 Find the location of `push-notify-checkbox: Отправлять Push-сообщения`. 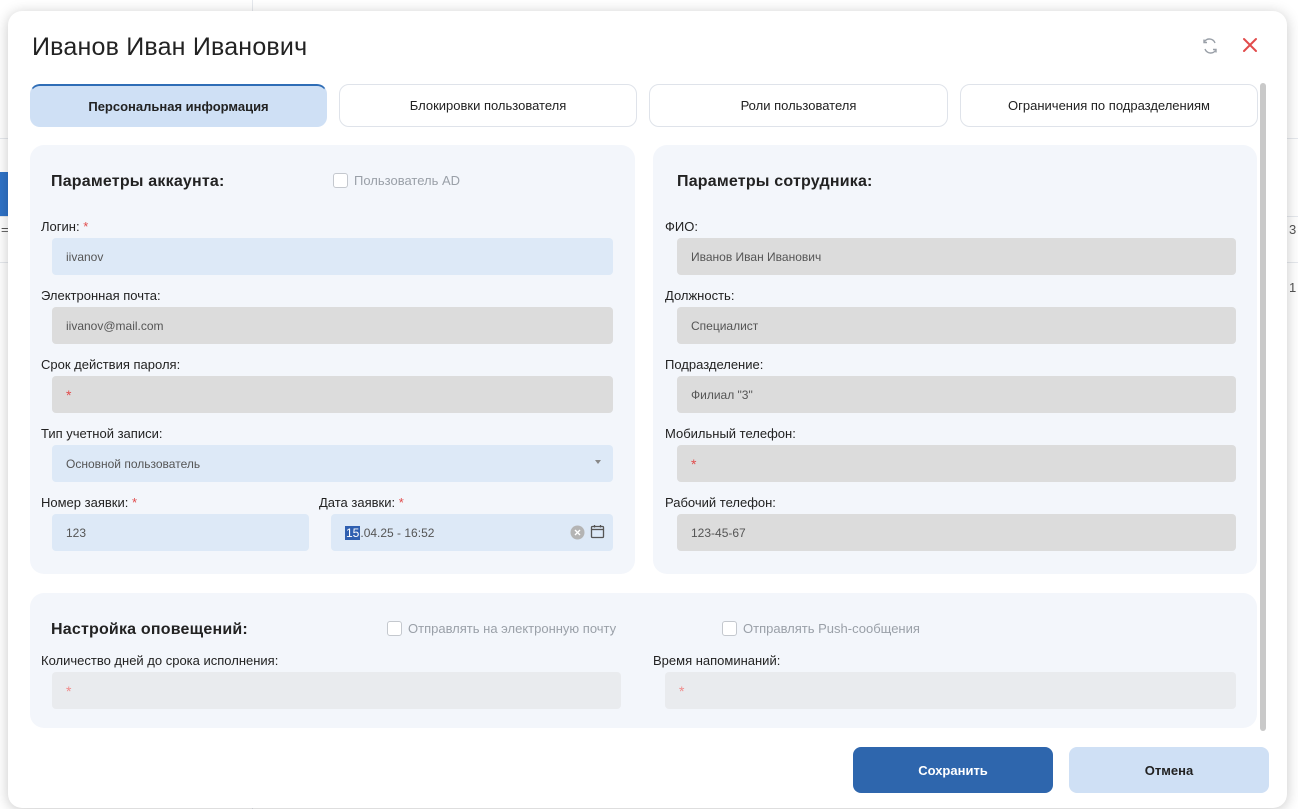

push-notify-checkbox: Отправлять Push-сообщения is located at coordinates (821, 628).